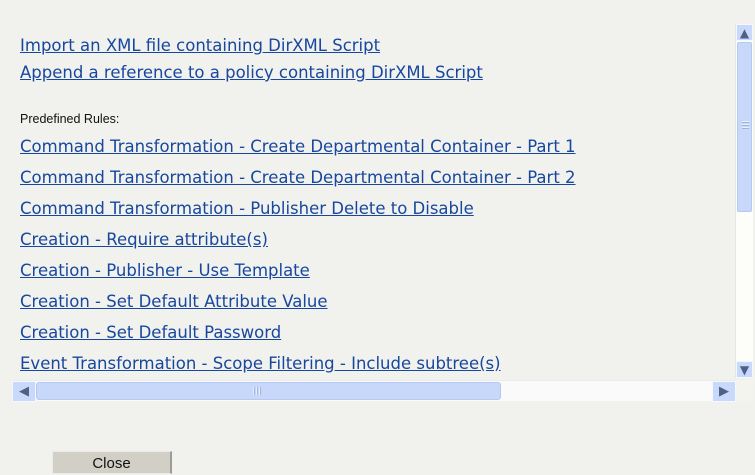 This screenshot has width=755, height=475. I want to click on down-arrow-icon: ▼, so click(744, 370).